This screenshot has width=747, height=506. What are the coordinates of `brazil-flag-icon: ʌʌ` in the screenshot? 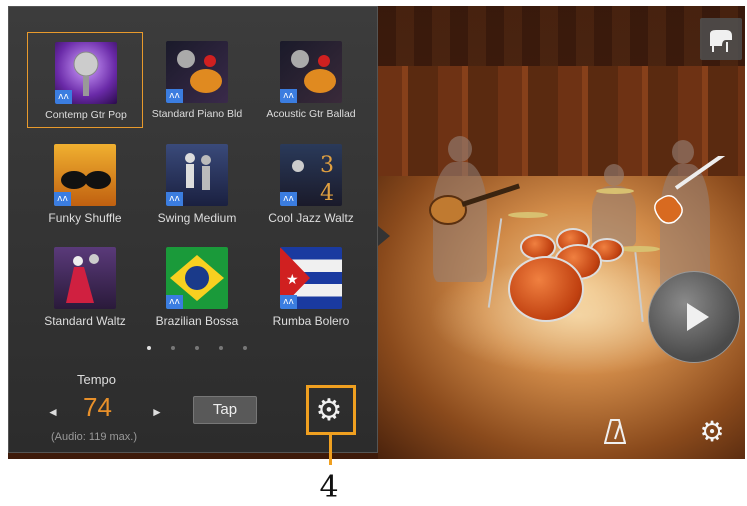 It's located at (197, 278).